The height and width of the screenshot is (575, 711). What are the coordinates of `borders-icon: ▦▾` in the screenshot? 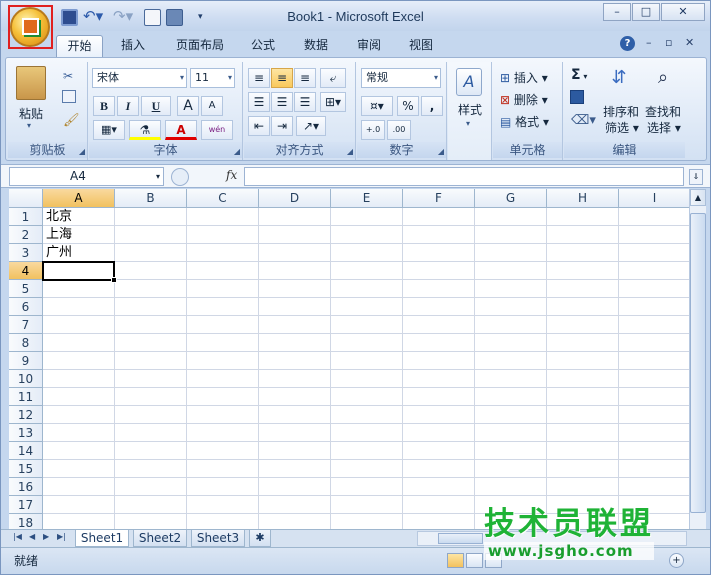 It's located at (109, 130).